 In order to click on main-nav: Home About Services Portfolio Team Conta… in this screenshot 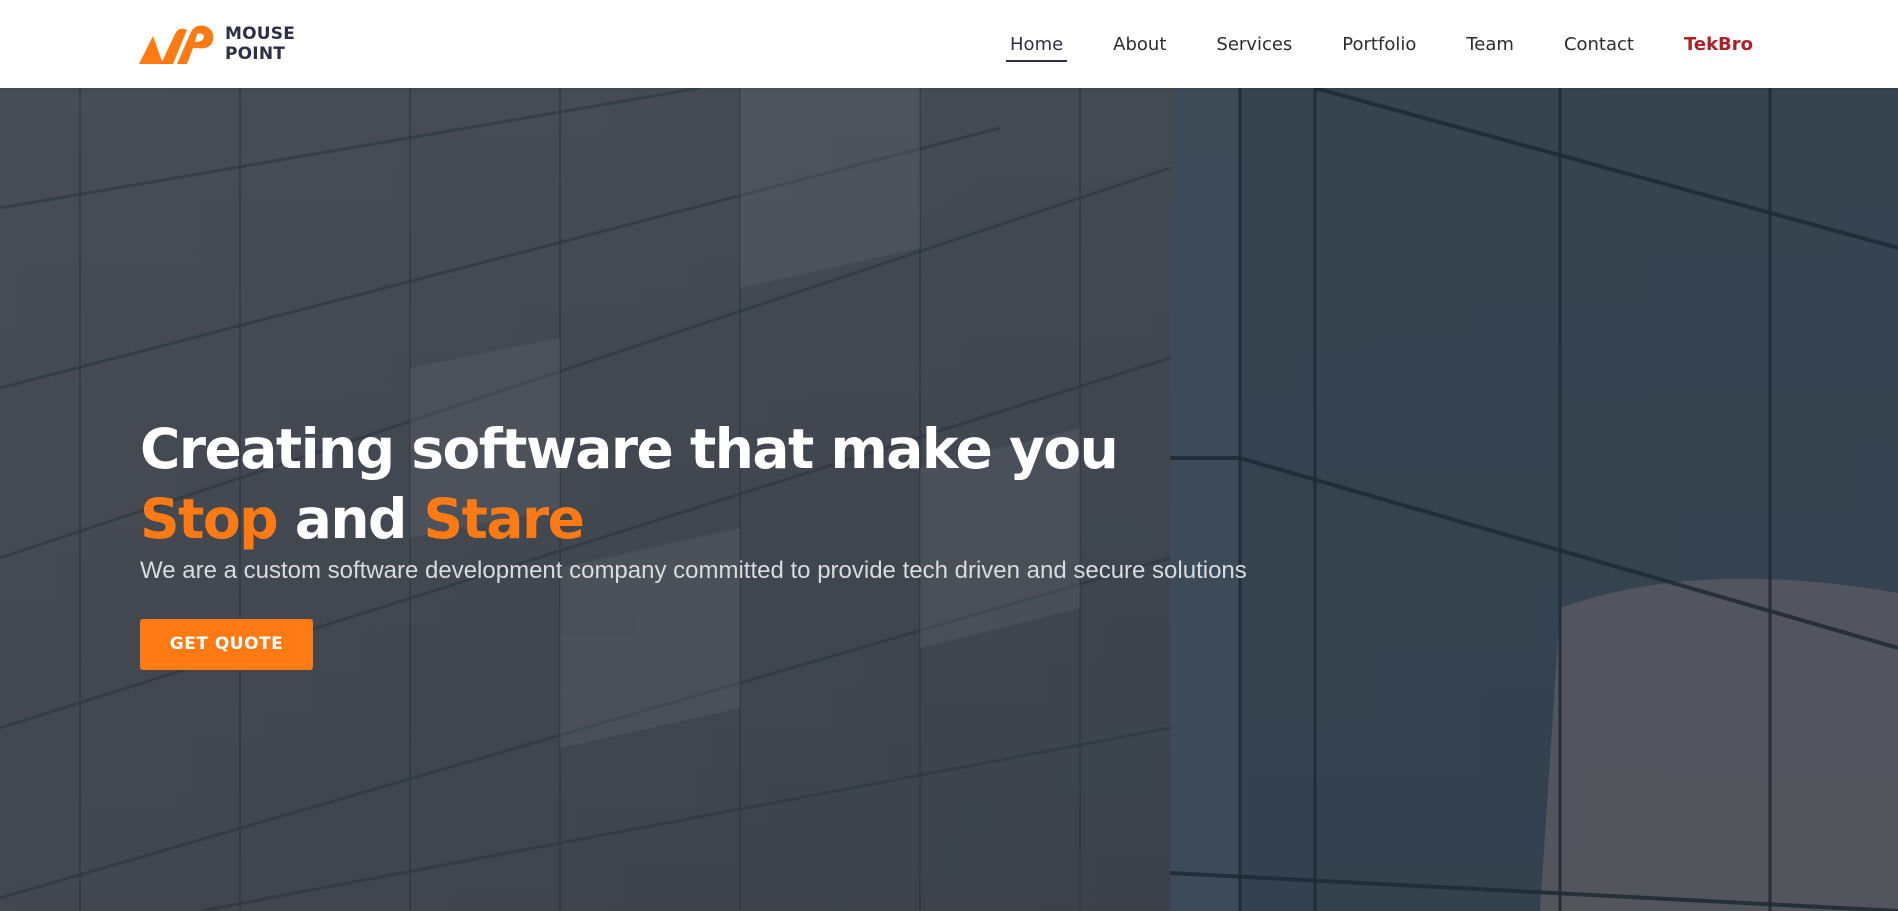, I will do `click(1381, 44)`.